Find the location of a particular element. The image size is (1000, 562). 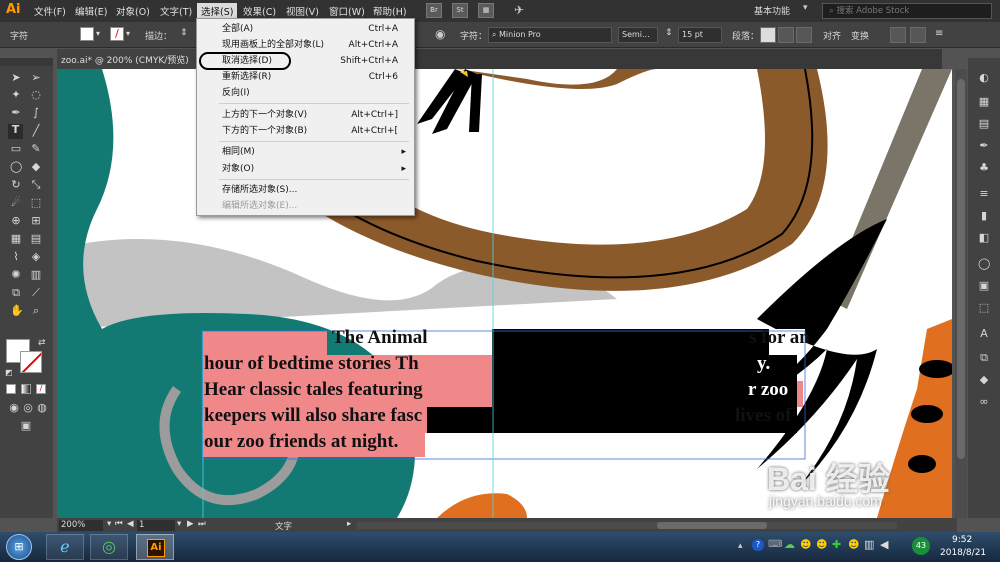

vertical-scrollbar is located at coordinates (961, 293).